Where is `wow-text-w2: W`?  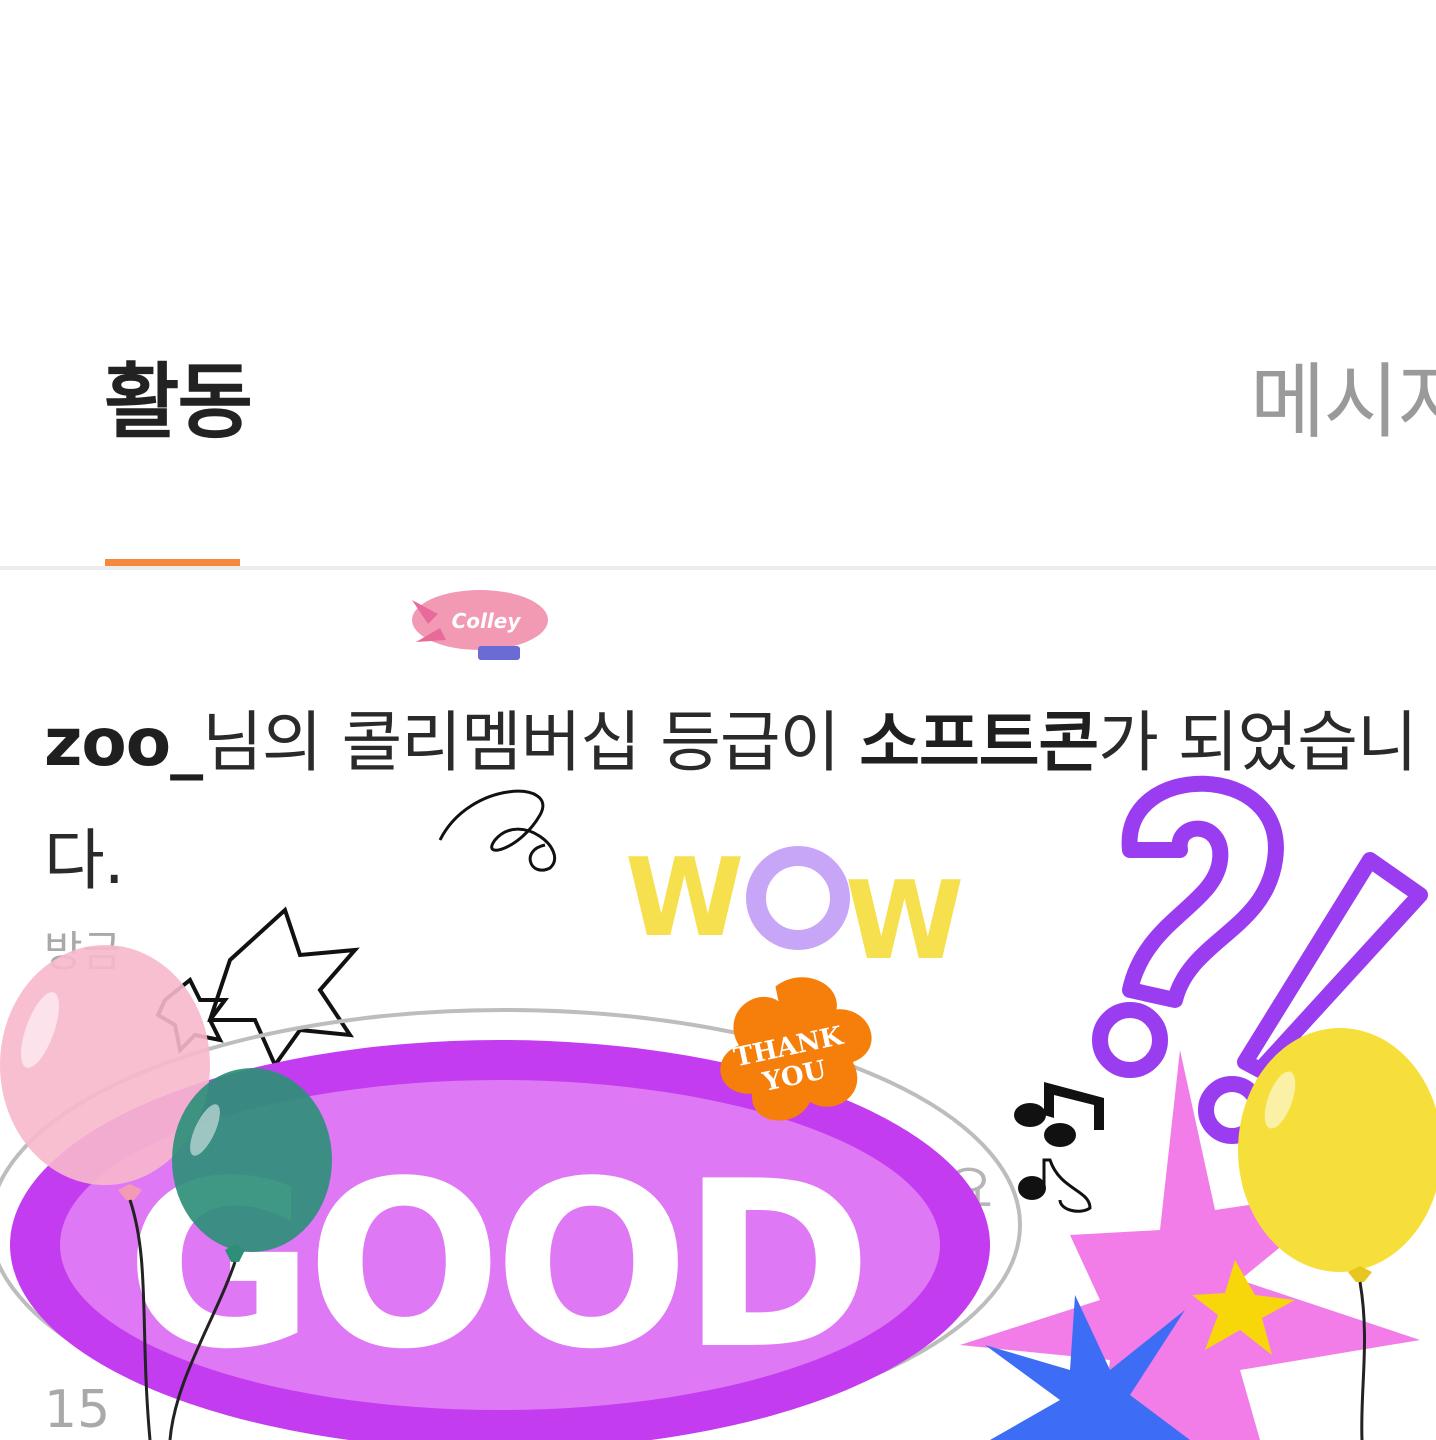 wow-text-w2: W is located at coordinates (904, 921).